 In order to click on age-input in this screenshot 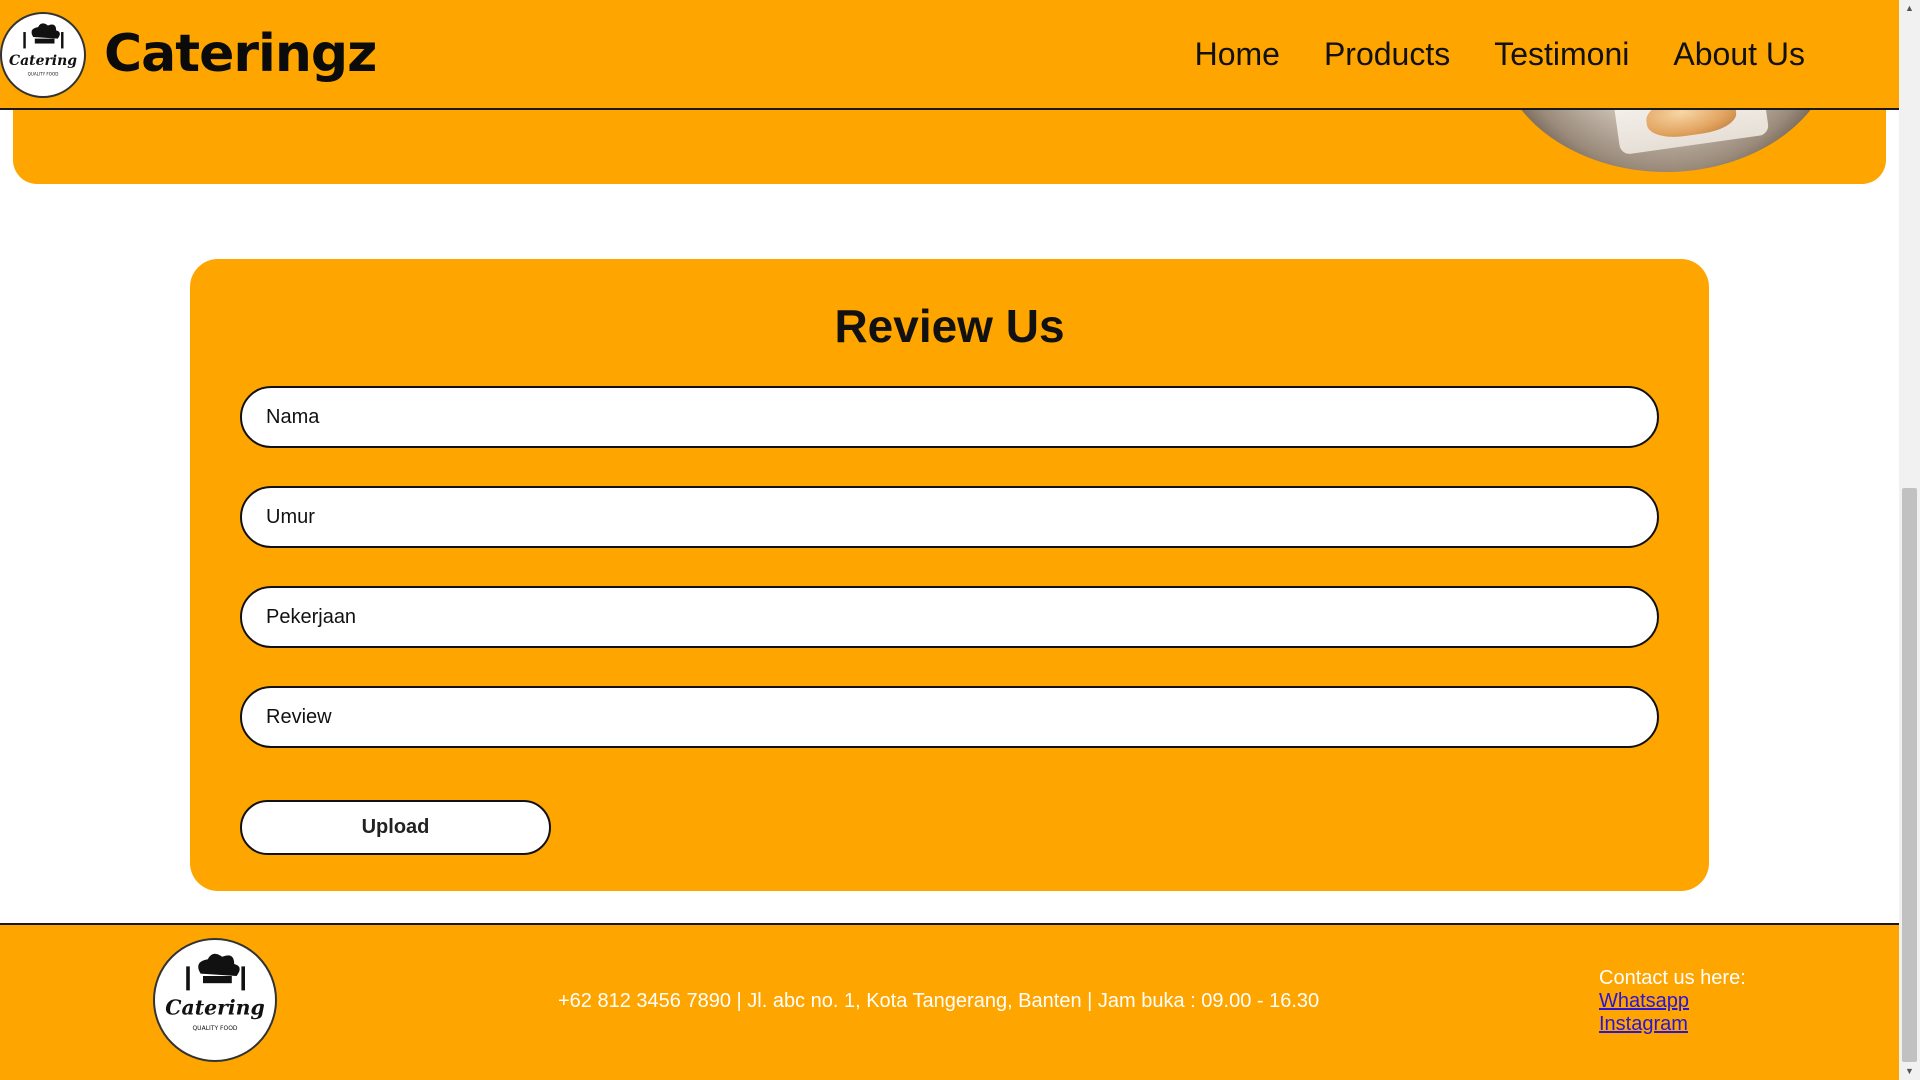, I will do `click(949, 517)`.